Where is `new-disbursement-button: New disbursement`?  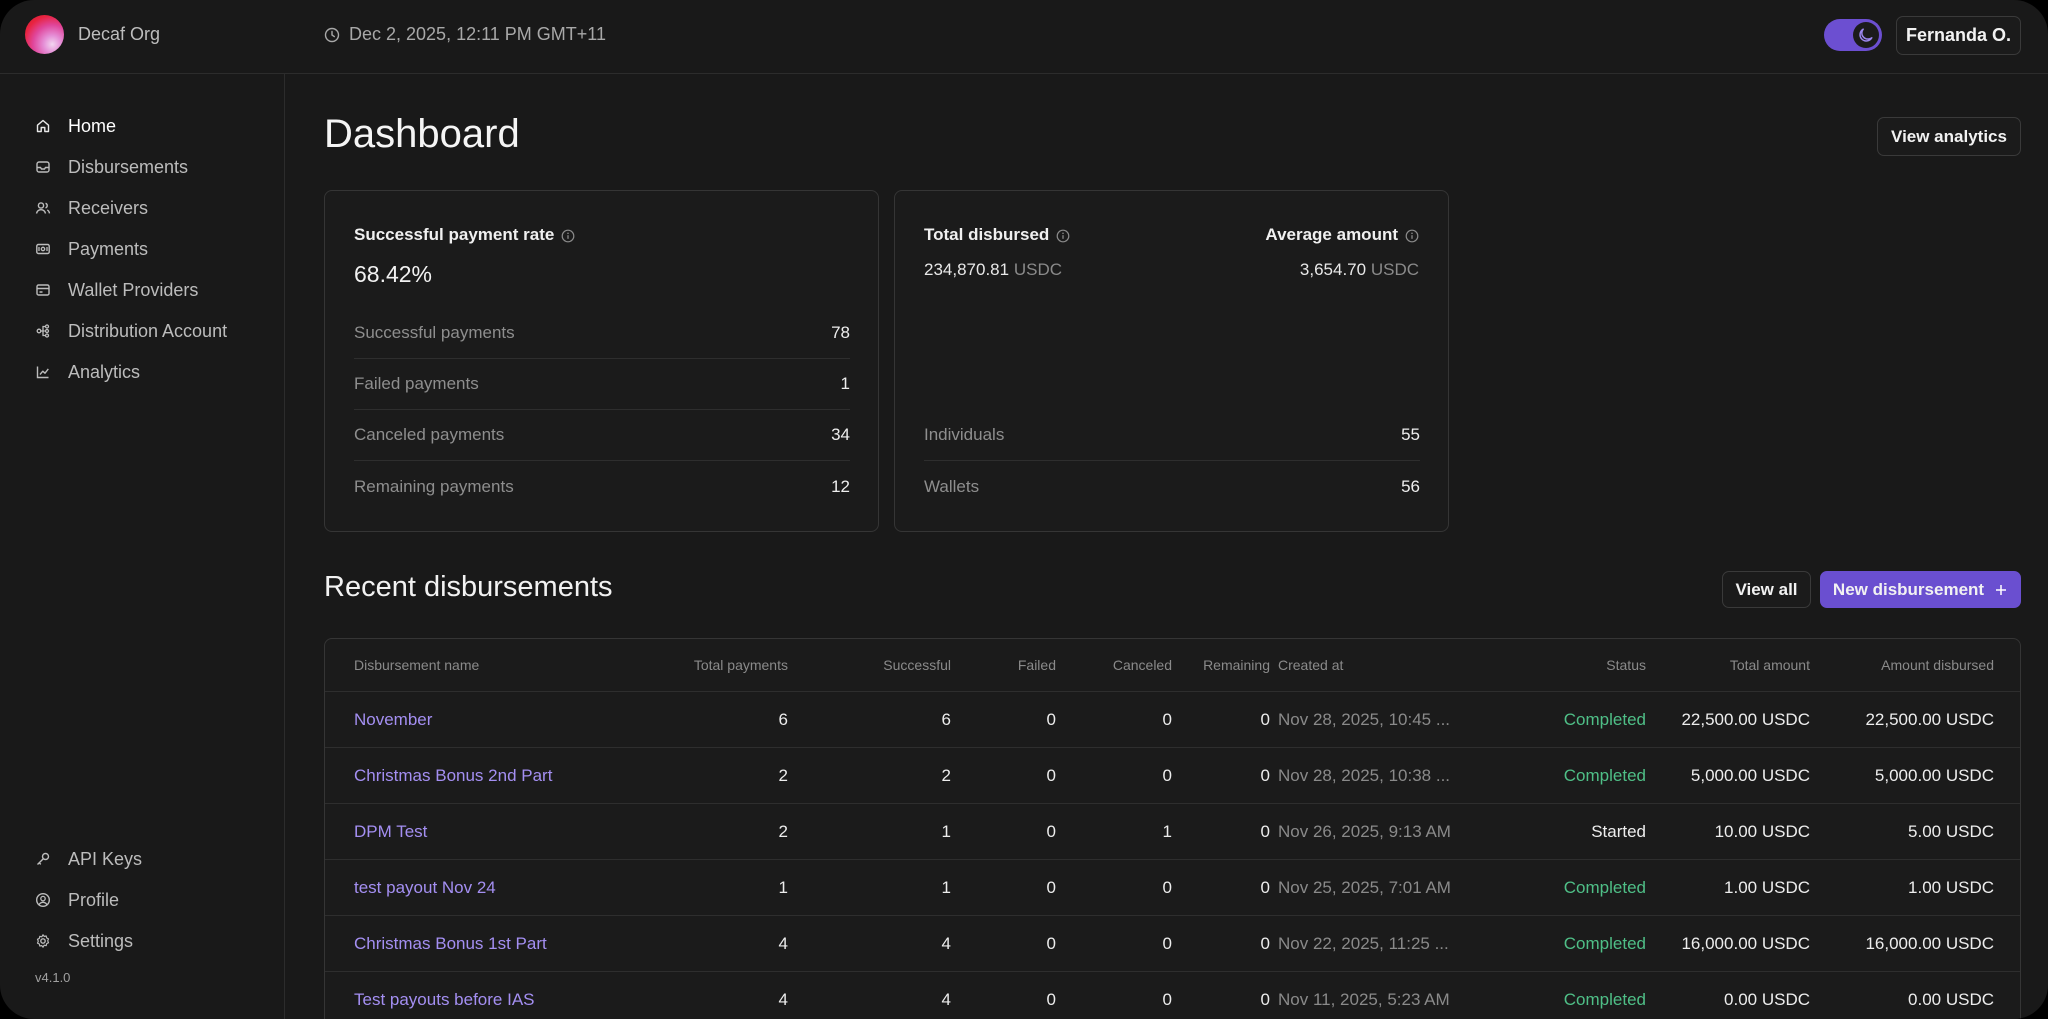
new-disbursement-button: New disbursement is located at coordinates (1920, 589).